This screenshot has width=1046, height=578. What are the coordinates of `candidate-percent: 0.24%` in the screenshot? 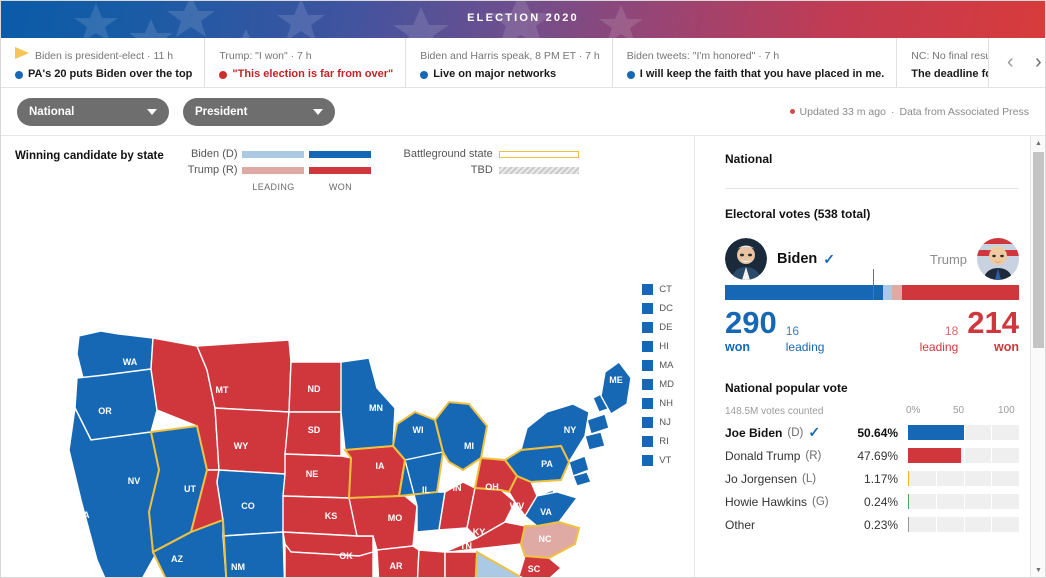 It's located at (881, 501).